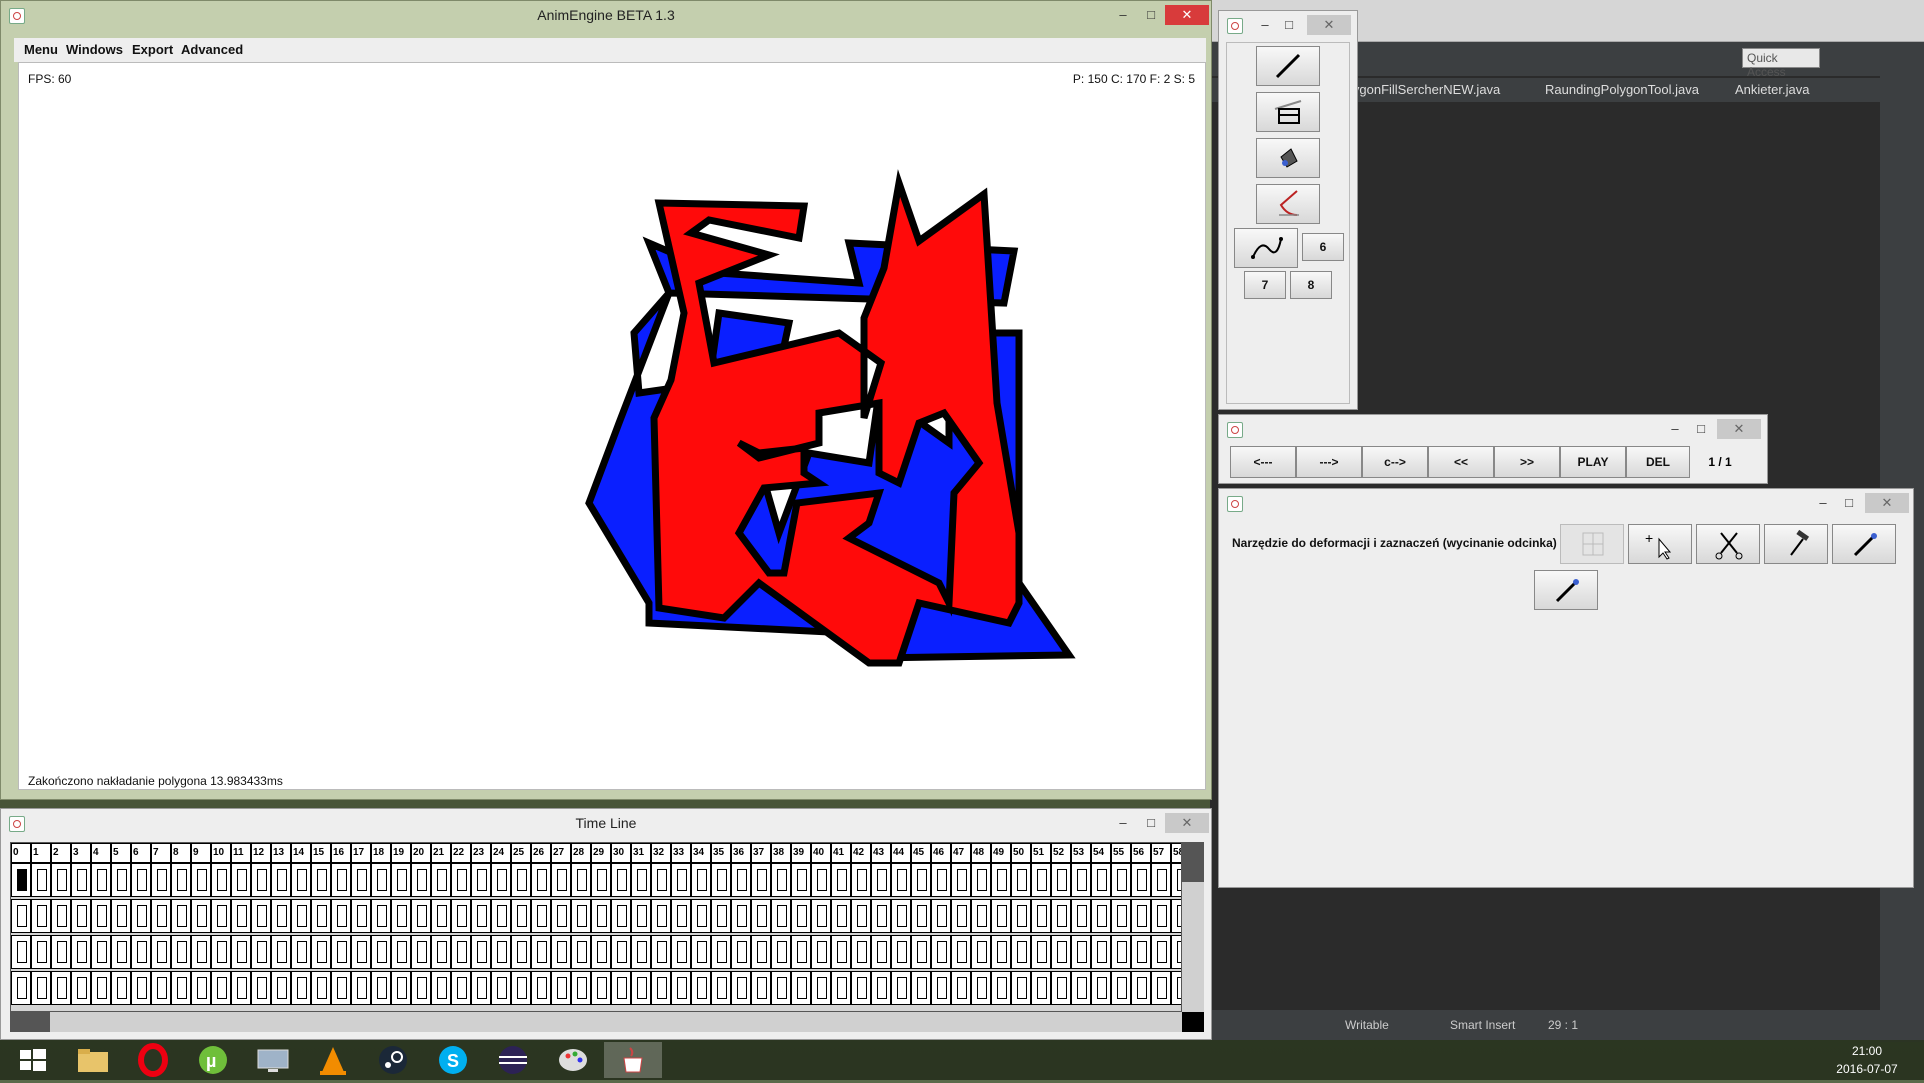 The image size is (1924, 1083). I want to click on timeline-frame-header: 12, so click(261, 853).